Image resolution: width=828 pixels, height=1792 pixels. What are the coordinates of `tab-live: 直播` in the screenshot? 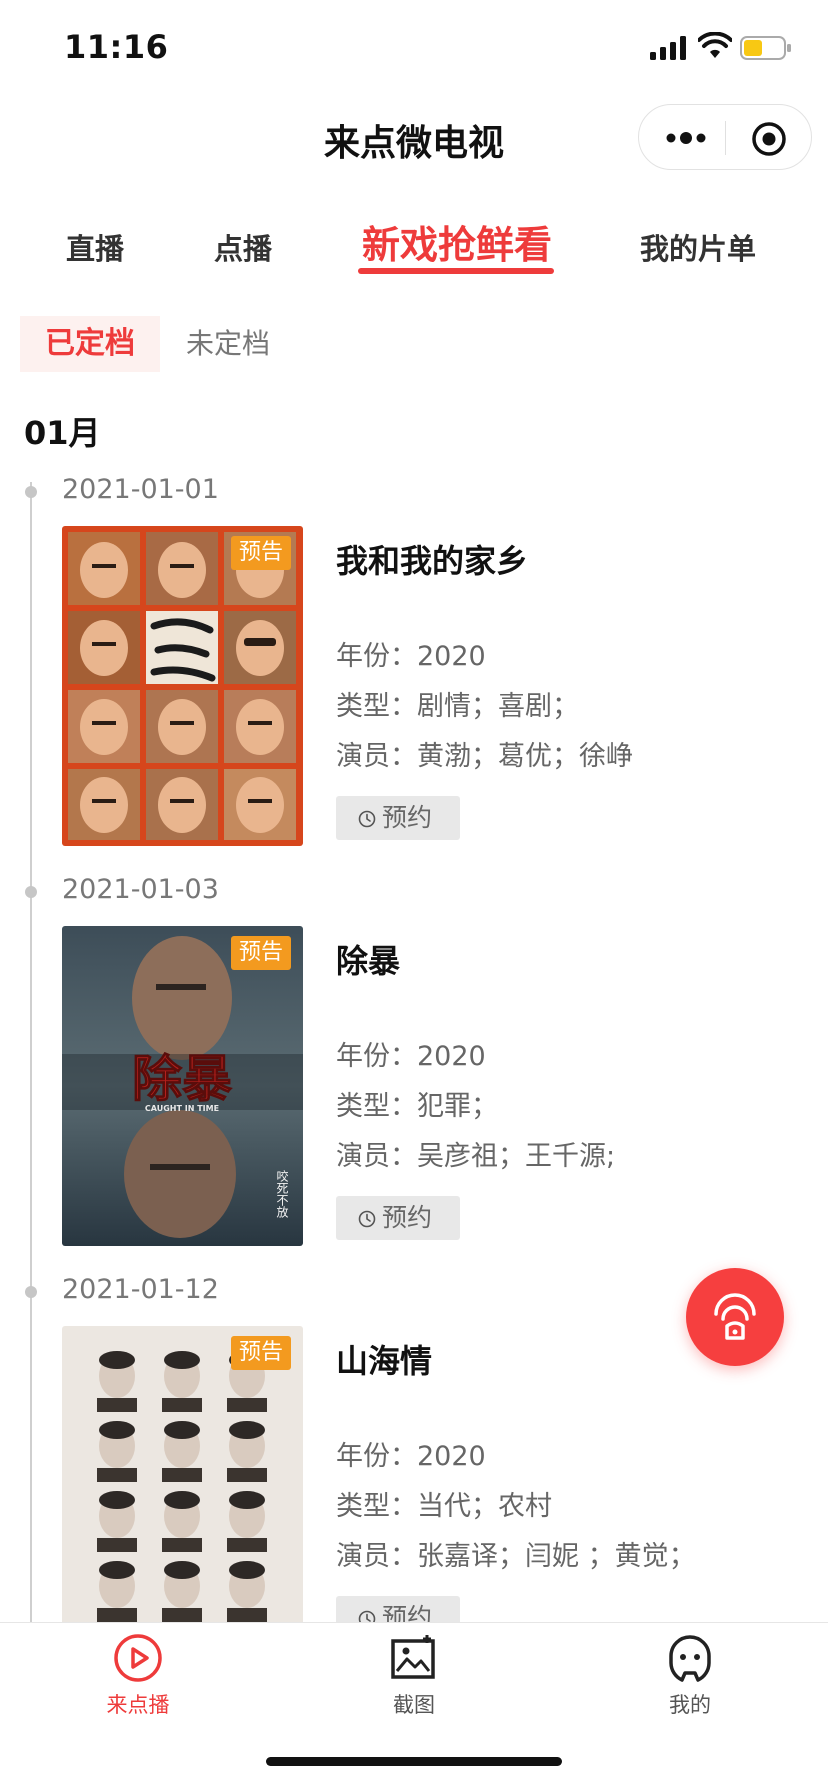 It's located at (95, 247).